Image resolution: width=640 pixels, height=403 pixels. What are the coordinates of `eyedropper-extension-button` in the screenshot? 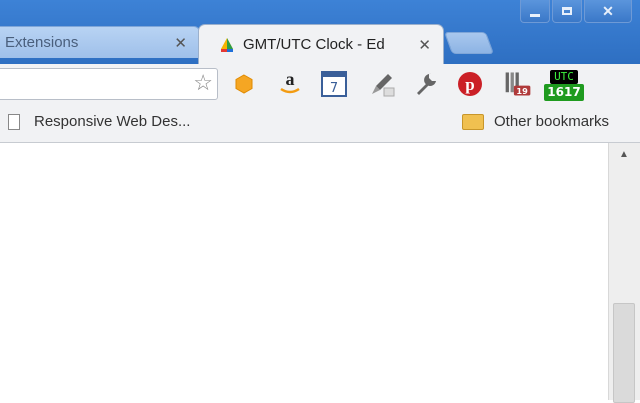 It's located at (382, 84).